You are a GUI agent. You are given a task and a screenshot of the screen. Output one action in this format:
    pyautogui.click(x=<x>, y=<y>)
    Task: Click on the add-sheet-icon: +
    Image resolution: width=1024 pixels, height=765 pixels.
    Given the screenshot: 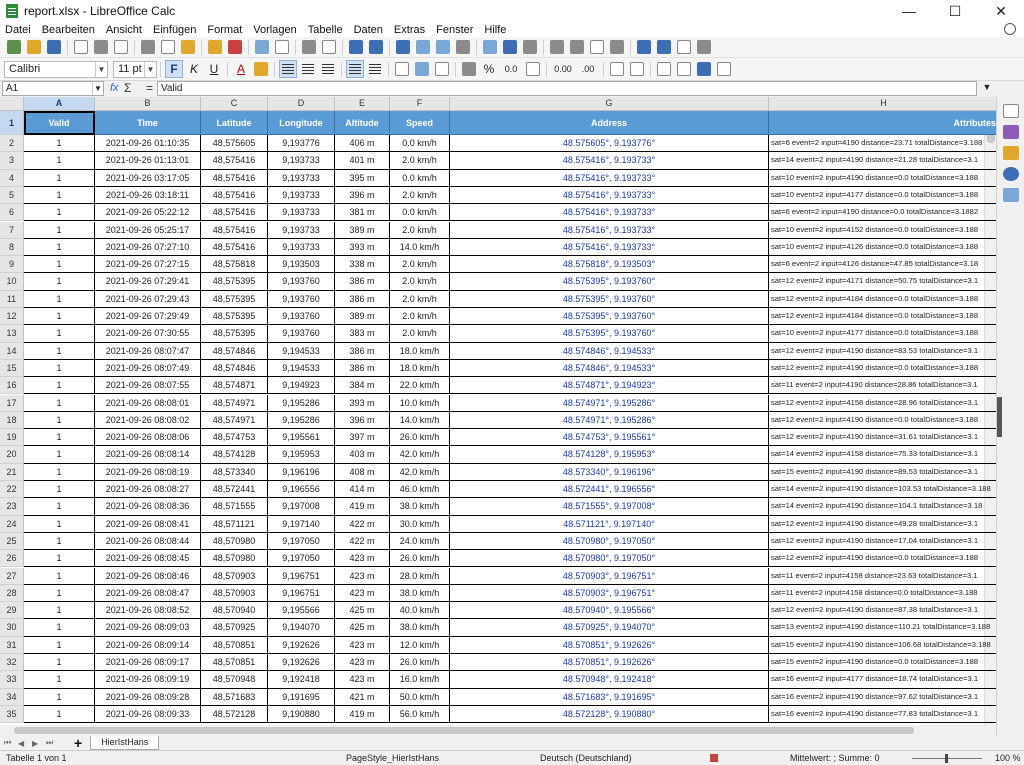 What is the action you would take?
    pyautogui.click(x=78, y=743)
    